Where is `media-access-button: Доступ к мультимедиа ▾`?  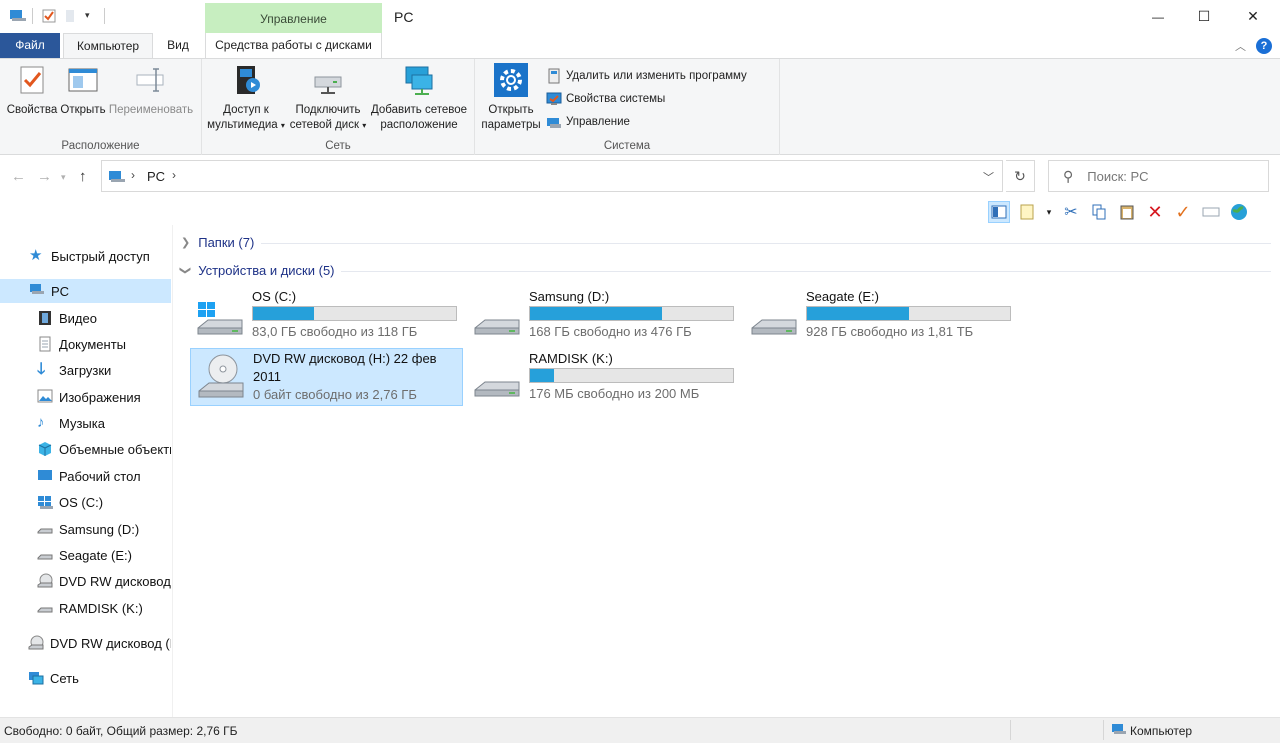
media-access-button: Доступ к мультимедиа ▾ is located at coordinates (246, 98).